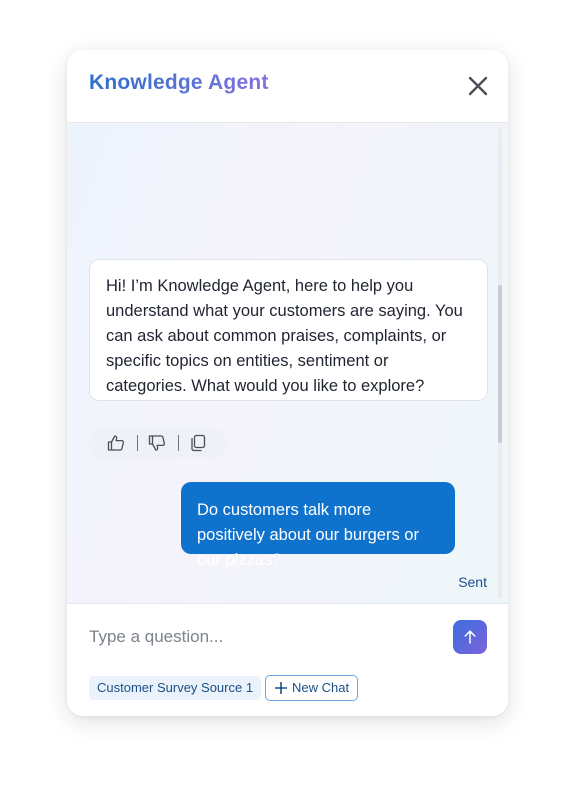  What do you see at coordinates (478, 86) in the screenshot?
I see `close-icon` at bounding box center [478, 86].